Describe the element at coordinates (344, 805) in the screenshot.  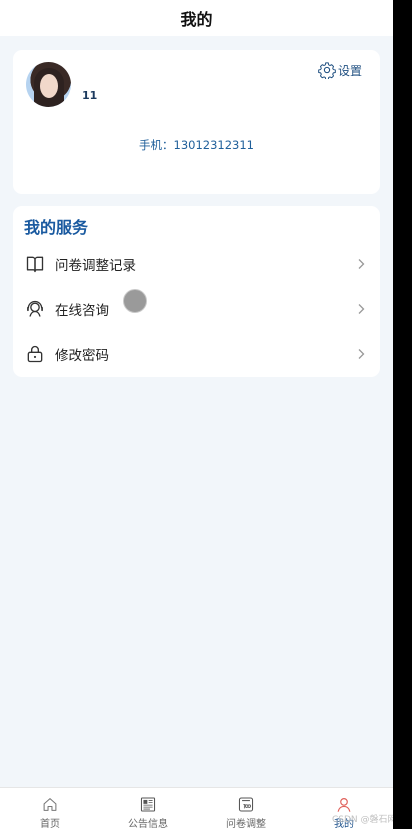
I see `user-icon` at that location.